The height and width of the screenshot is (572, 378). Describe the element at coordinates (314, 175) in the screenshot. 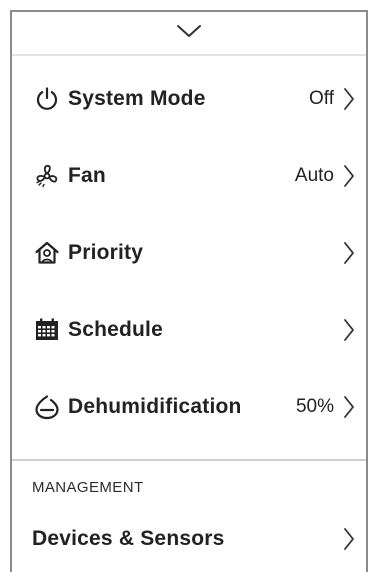

I see `menu-item-value: Auto` at that location.